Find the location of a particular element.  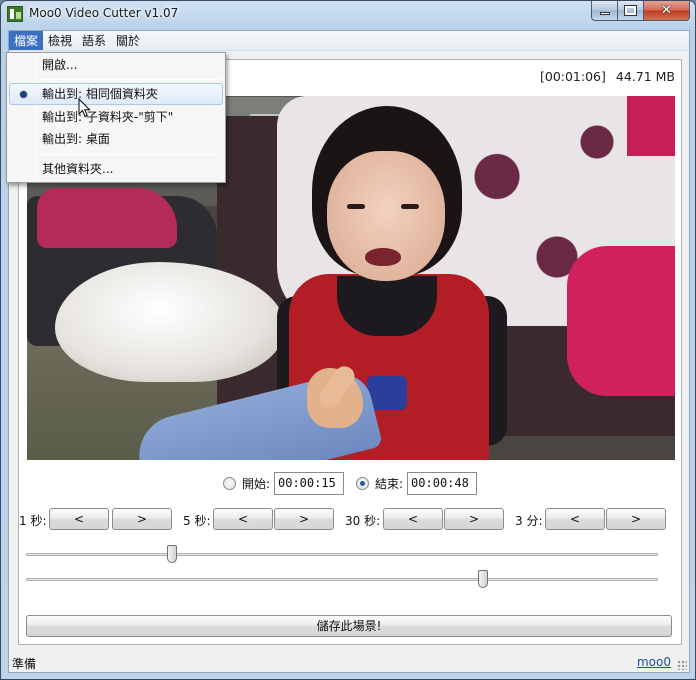

caption-buttons: ✕ is located at coordinates (640, 11).